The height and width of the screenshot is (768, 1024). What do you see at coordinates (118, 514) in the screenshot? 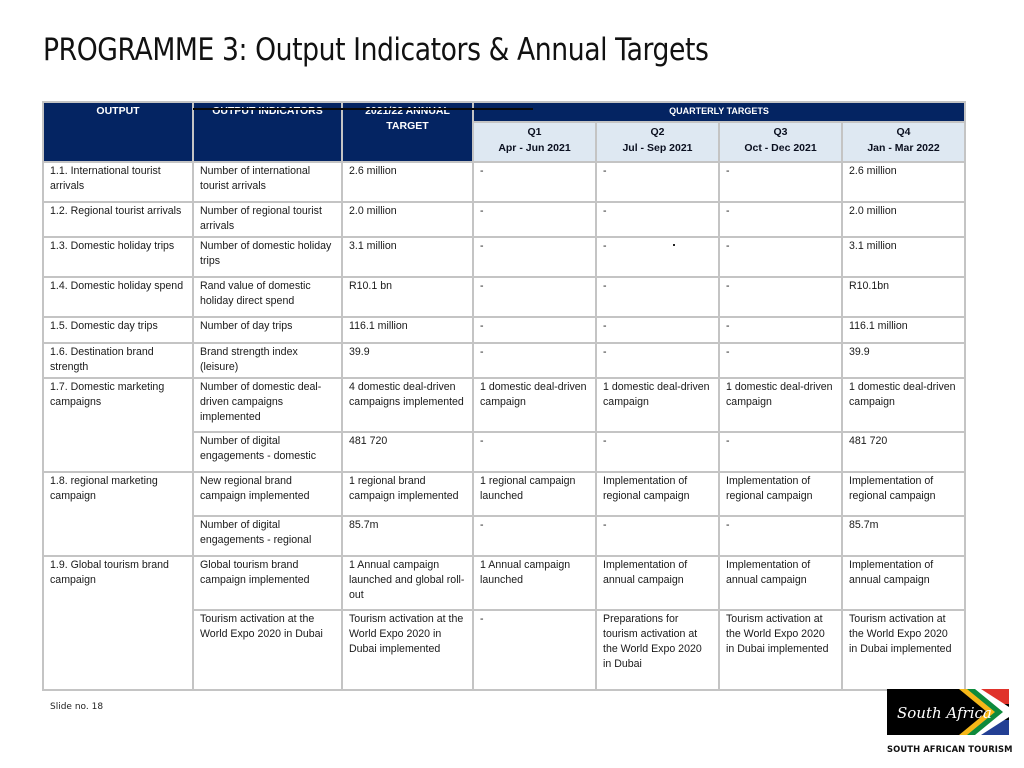
I see `output-cell: 1.8. regional marketing campaign` at bounding box center [118, 514].